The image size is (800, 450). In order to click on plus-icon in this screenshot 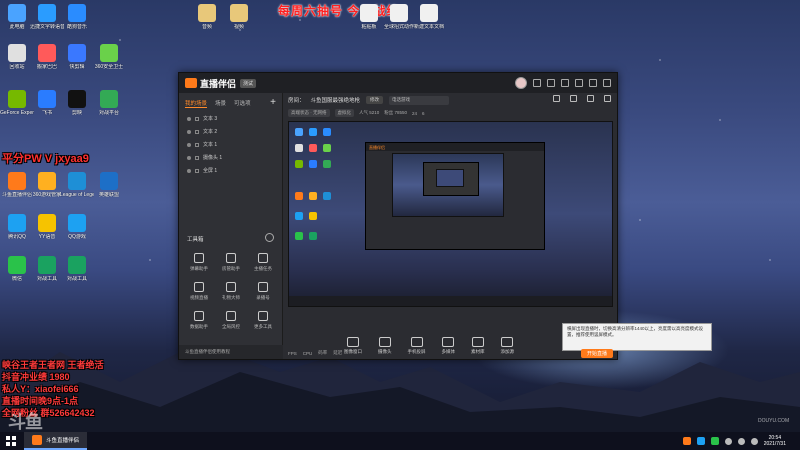, I will do `click(507, 342)`.